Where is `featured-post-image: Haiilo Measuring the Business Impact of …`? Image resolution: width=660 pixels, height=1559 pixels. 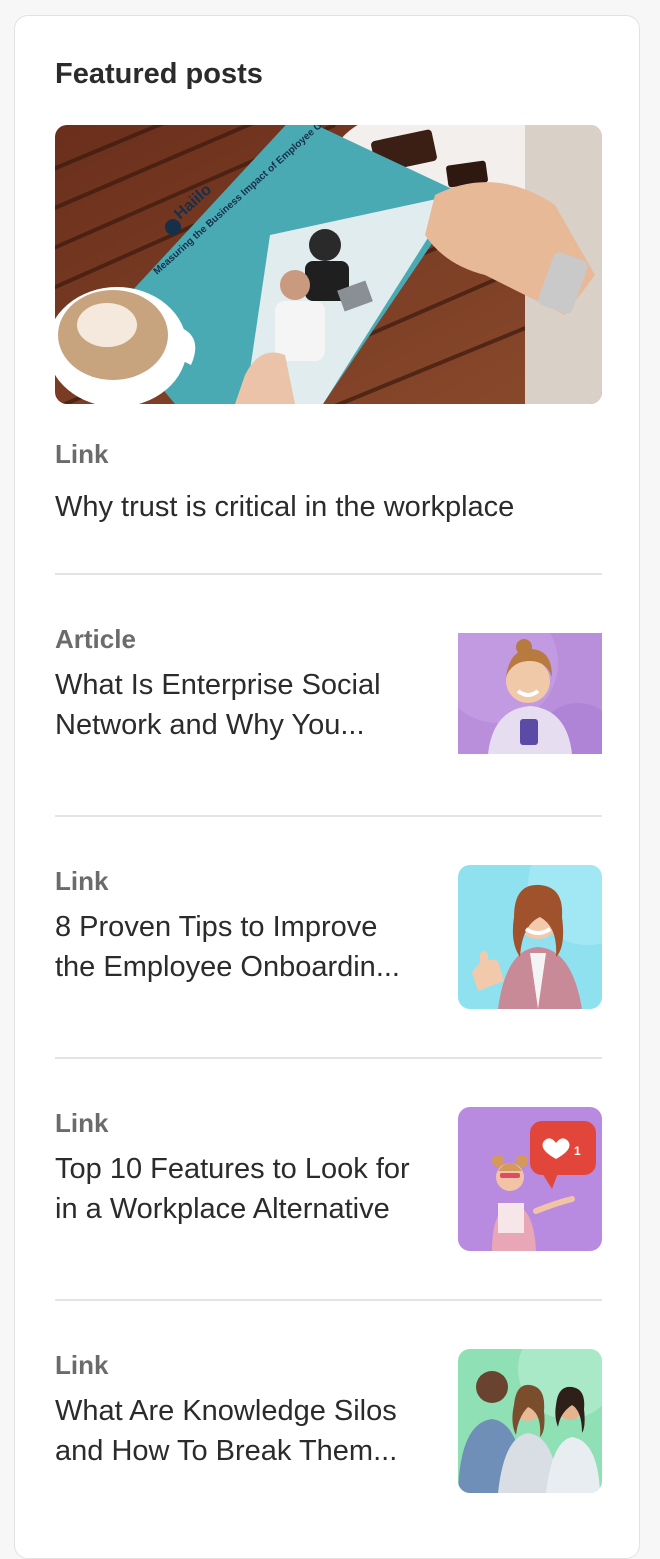 featured-post-image: Haiilo Measuring the Business Impact of … is located at coordinates (328, 264).